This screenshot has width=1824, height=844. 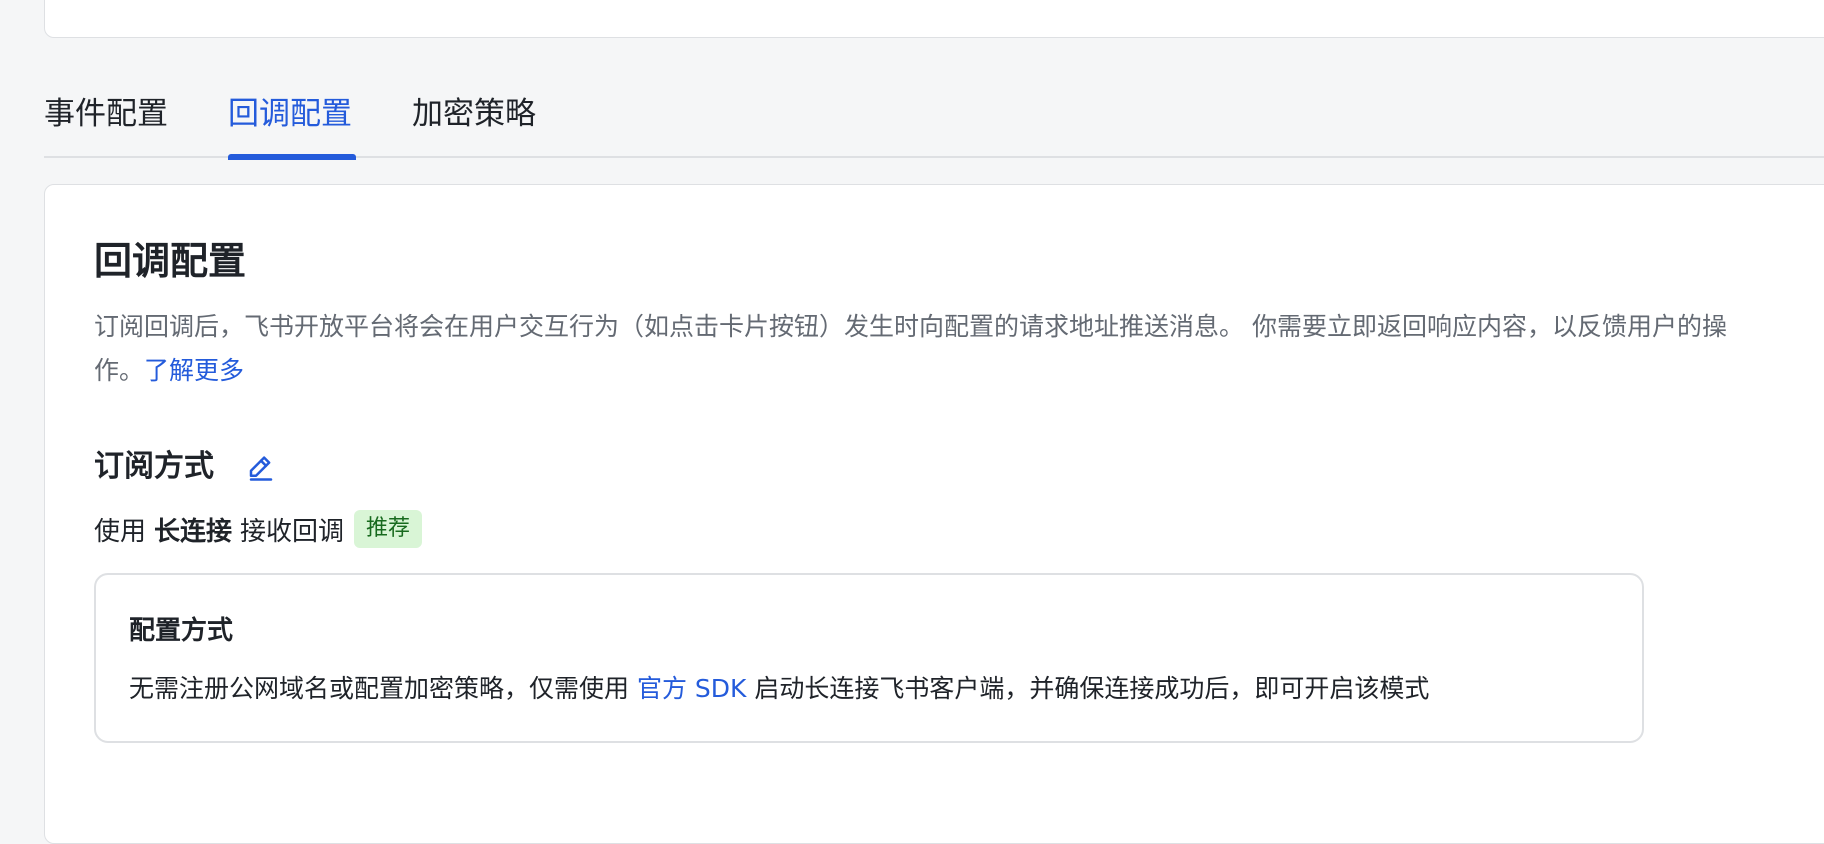 I want to click on mode-name: 长连接, so click(x=193, y=531).